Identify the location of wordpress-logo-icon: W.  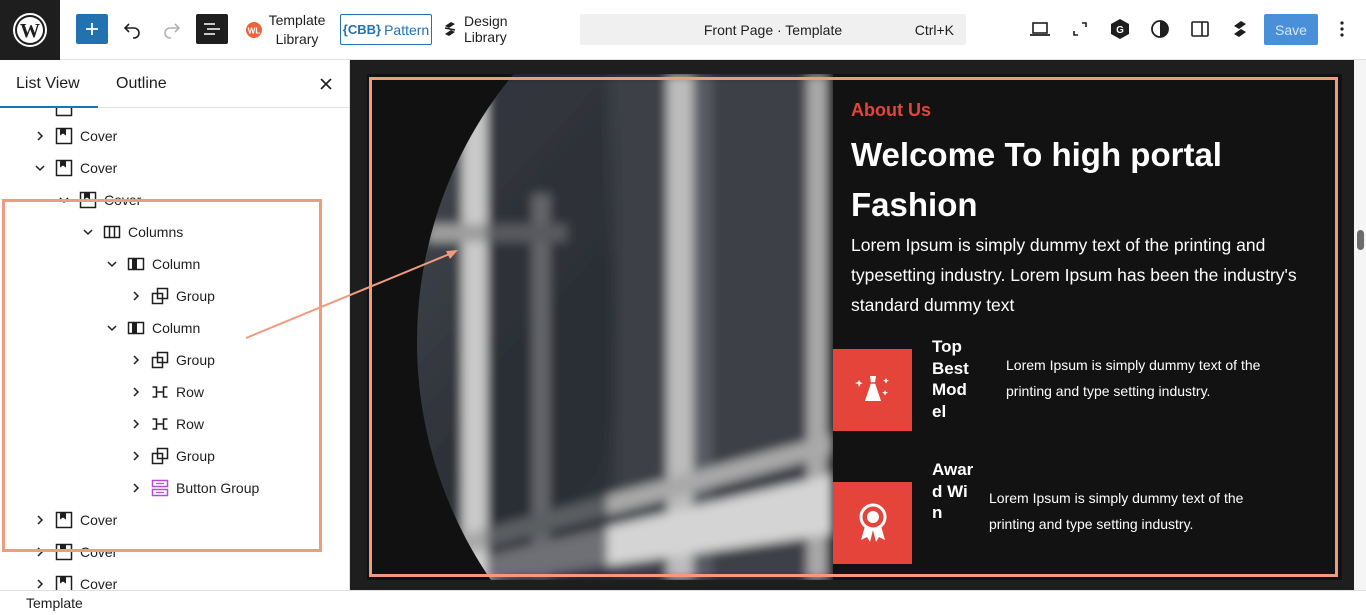
(30, 30).